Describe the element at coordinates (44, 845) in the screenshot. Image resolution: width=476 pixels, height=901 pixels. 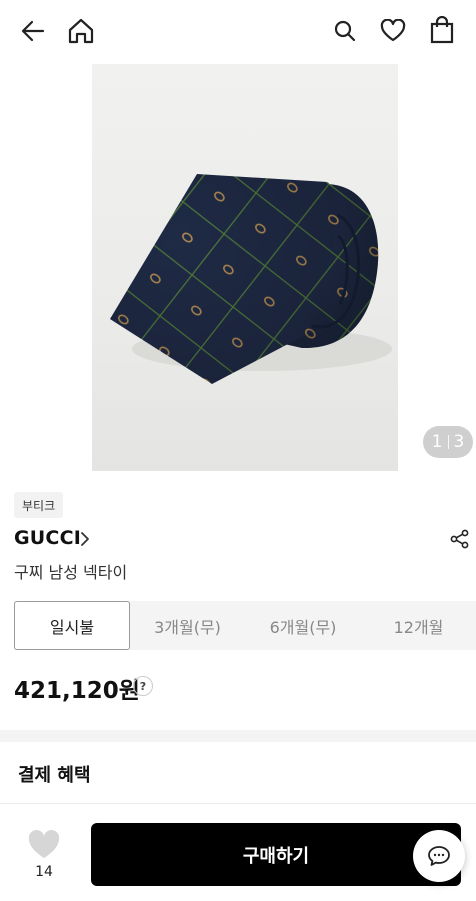
I see `like-heart-icon` at that location.